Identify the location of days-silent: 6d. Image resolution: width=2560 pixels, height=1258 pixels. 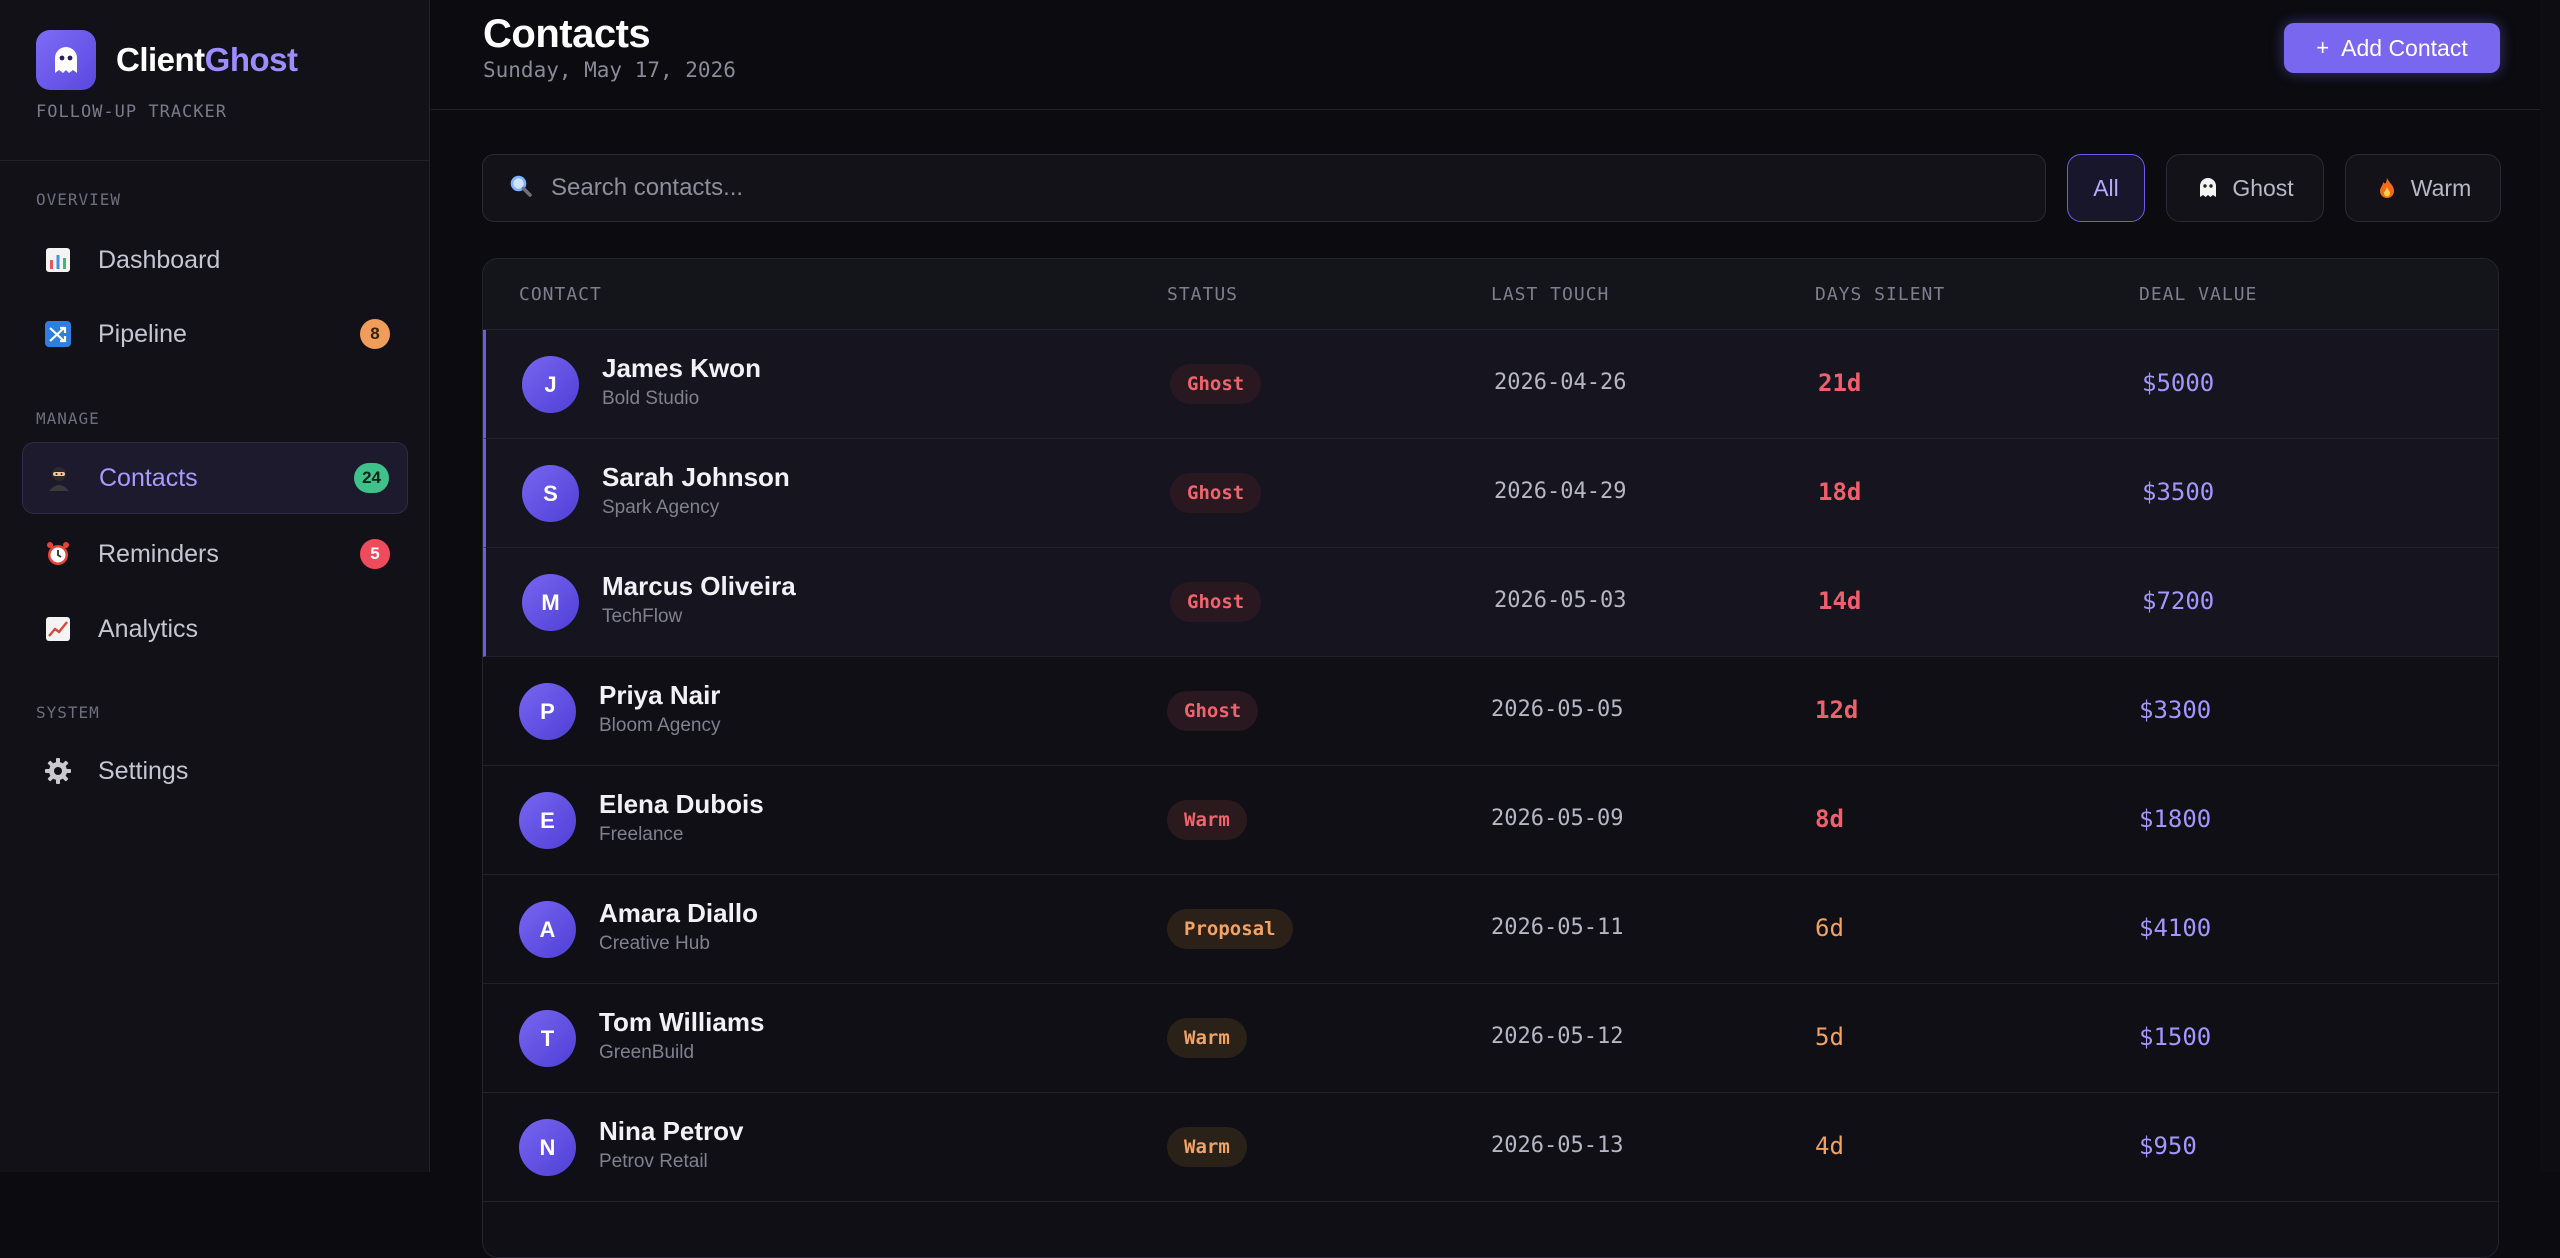
(1829, 928).